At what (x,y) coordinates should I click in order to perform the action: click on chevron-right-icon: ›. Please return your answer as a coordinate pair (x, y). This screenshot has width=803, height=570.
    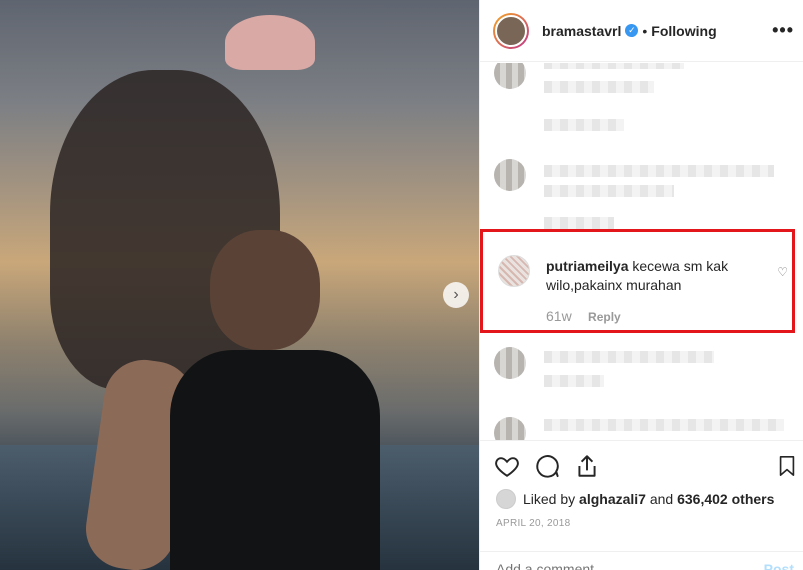
    Looking at the image, I should click on (456, 294).